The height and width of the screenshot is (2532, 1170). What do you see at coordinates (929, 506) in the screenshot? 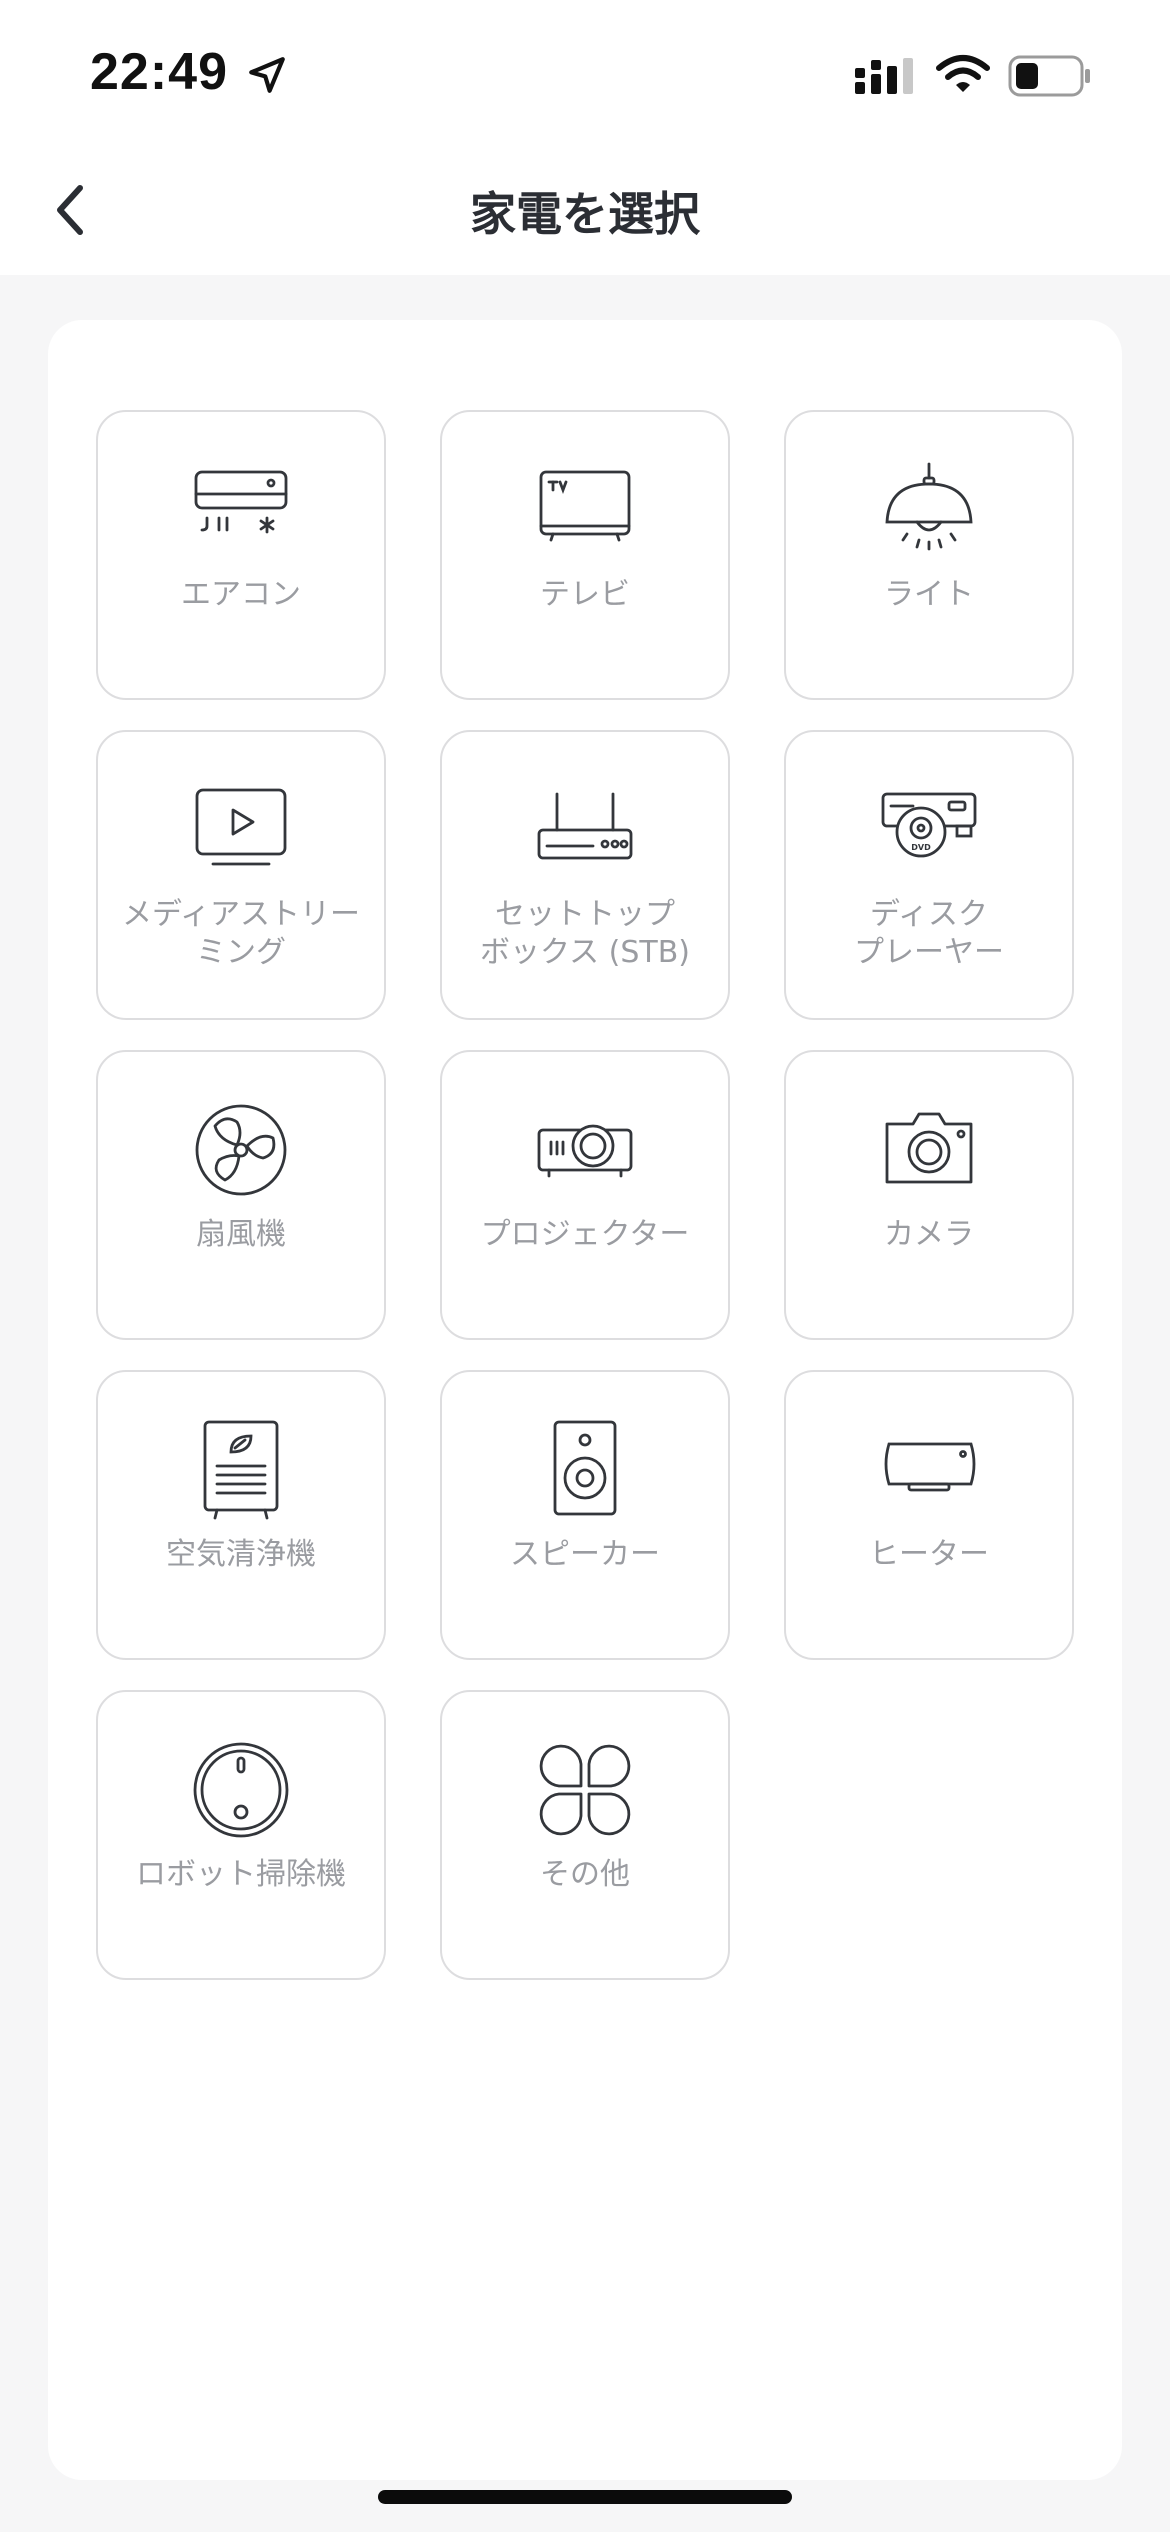
I see `light-icon` at bounding box center [929, 506].